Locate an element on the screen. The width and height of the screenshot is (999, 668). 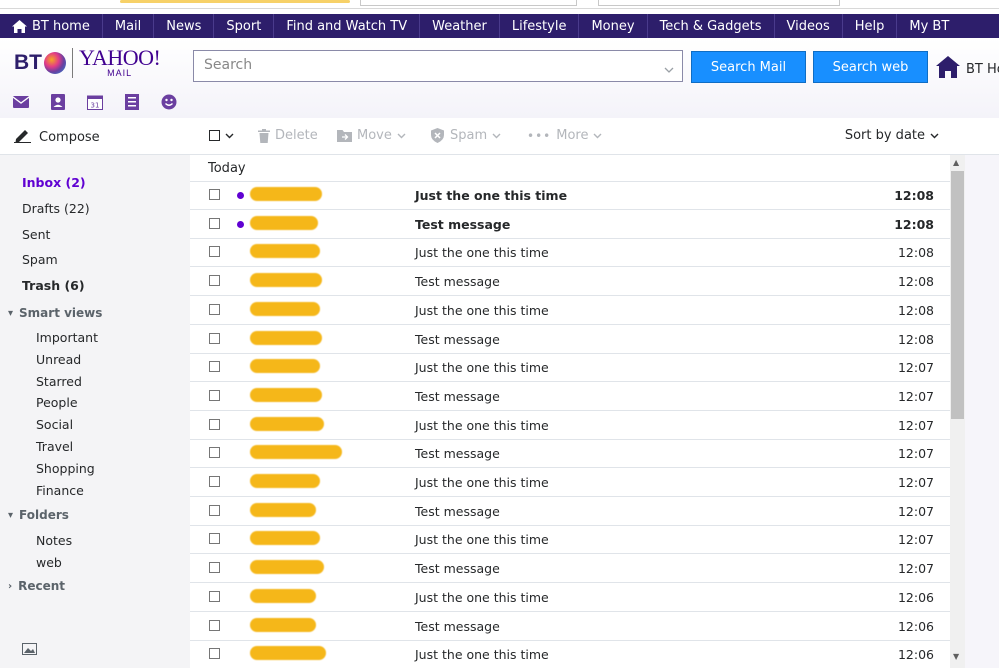
smart-view-shopping: Shopping is located at coordinates (65, 468).